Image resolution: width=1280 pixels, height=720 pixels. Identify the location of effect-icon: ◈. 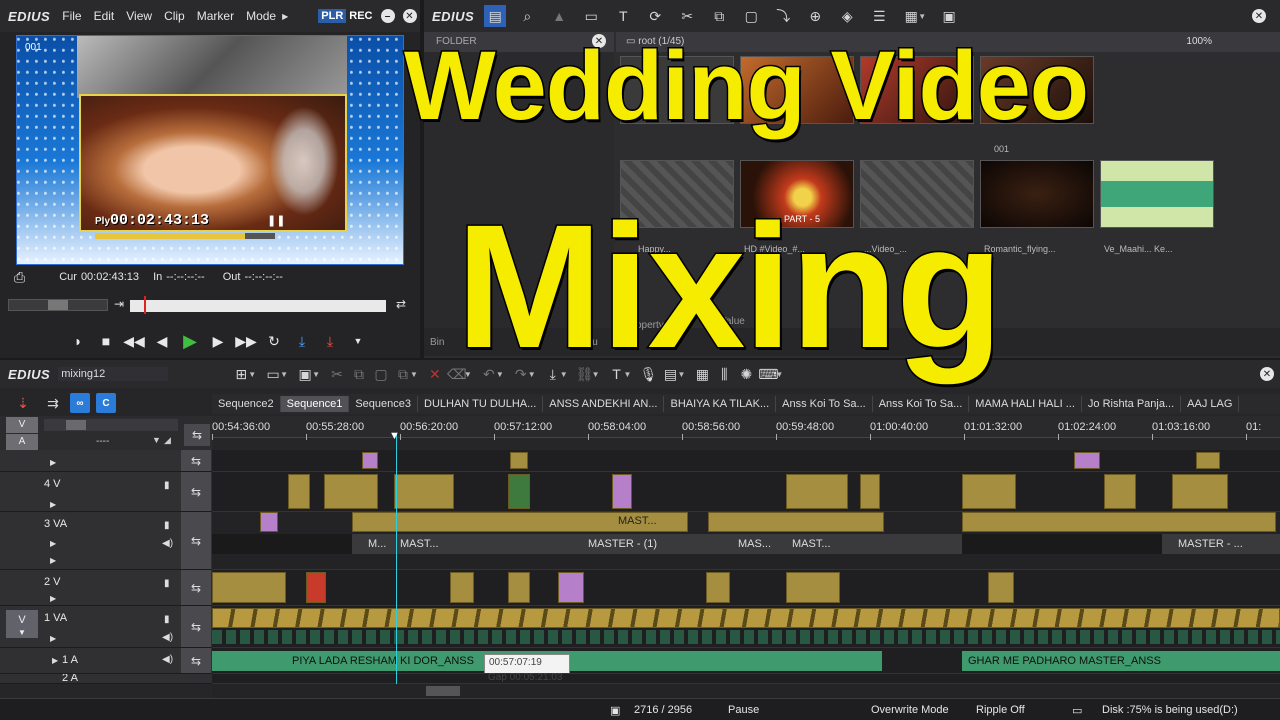
(847, 16).